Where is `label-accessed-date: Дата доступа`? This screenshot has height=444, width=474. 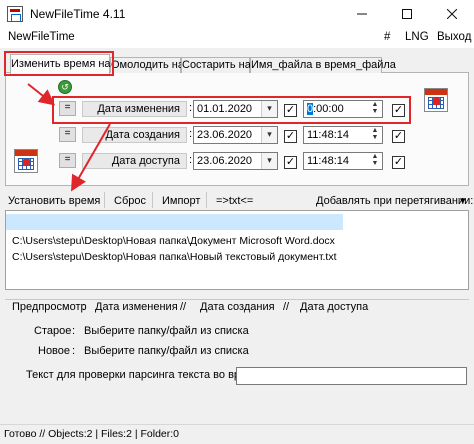 label-accessed-date: Дата доступа is located at coordinates (134, 161).